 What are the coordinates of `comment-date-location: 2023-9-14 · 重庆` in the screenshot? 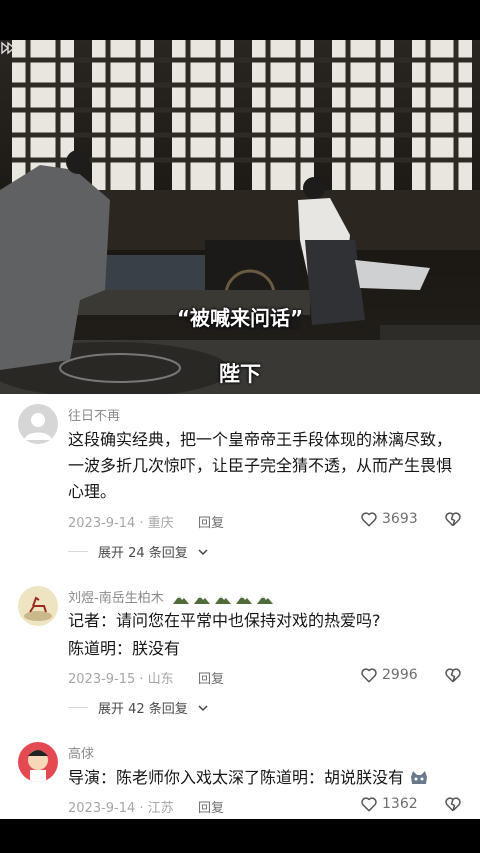 It's located at (121, 523).